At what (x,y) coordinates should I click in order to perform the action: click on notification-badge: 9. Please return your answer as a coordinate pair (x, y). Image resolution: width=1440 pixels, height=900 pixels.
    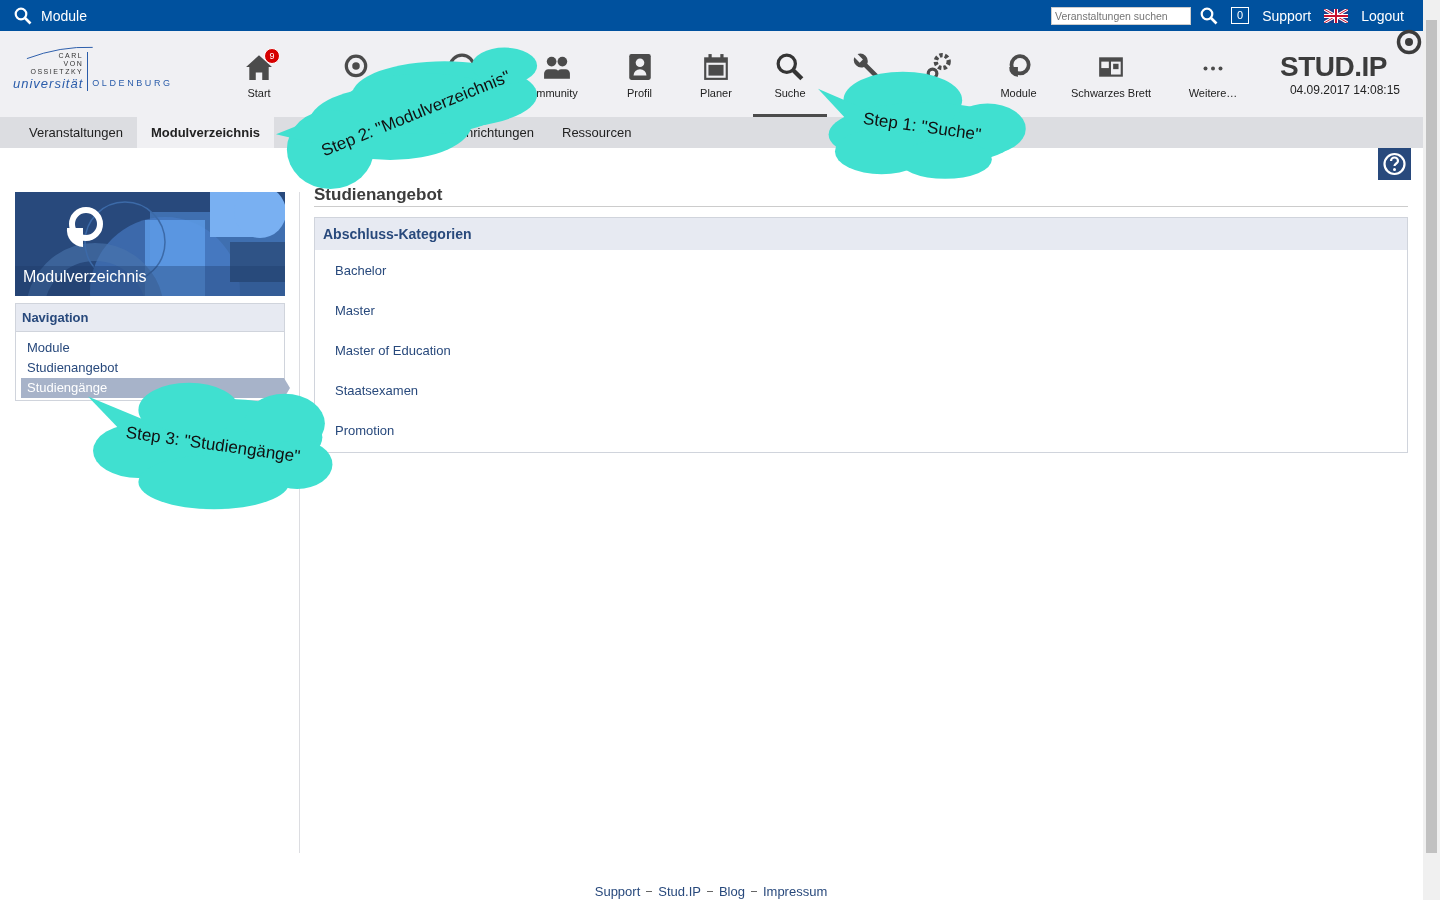
    Looking at the image, I should click on (272, 56).